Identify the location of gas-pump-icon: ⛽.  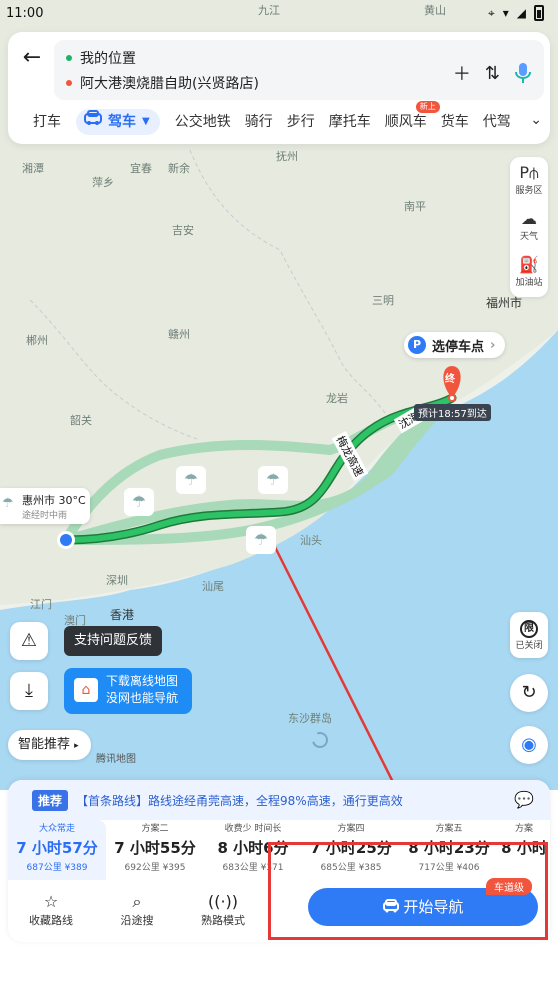
(529, 264).